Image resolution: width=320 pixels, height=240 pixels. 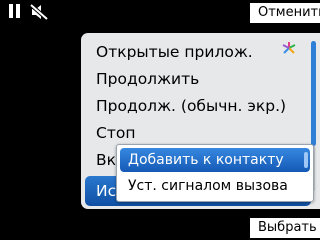 What do you see at coordinates (285, 13) in the screenshot?
I see `cancel-softkey: Отменить` at bounding box center [285, 13].